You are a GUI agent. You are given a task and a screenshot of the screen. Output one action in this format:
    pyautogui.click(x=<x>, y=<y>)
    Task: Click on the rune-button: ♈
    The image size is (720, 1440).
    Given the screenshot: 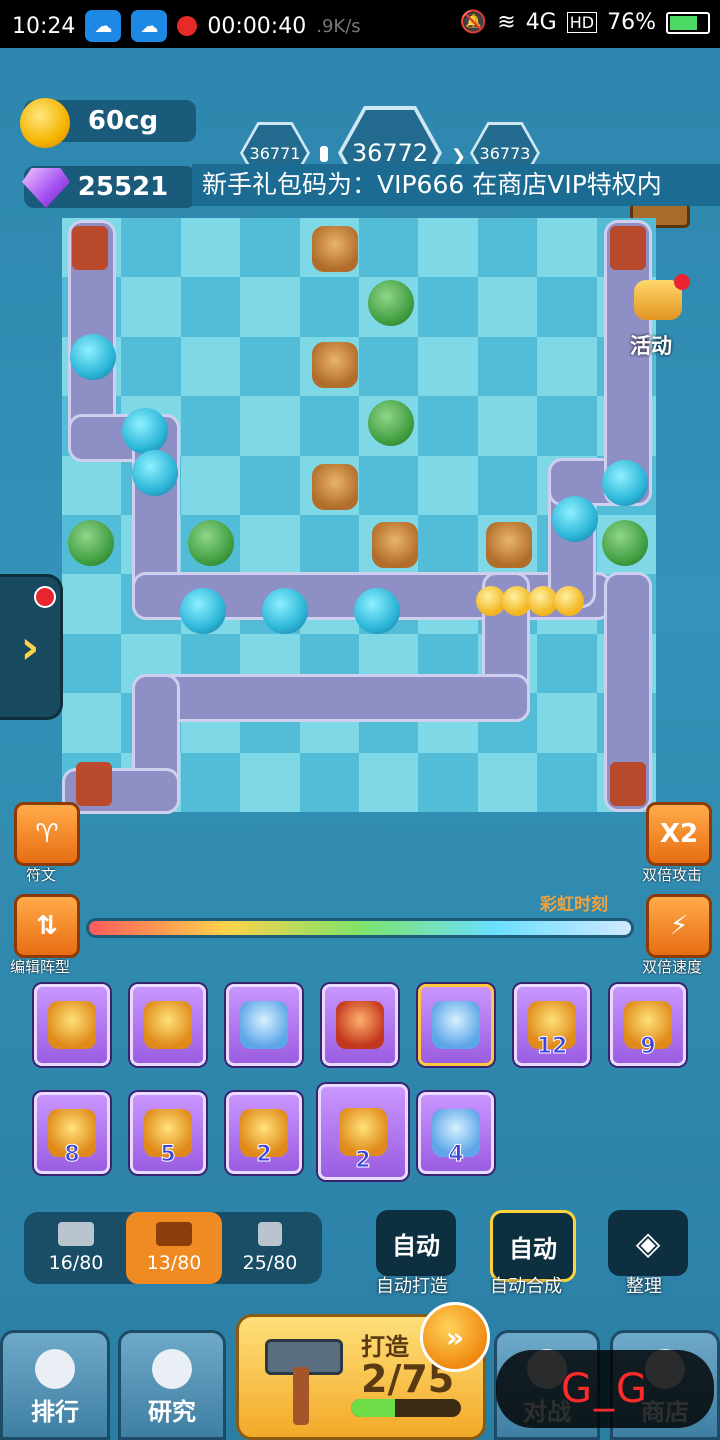 What is the action you would take?
    pyautogui.click(x=47, y=834)
    